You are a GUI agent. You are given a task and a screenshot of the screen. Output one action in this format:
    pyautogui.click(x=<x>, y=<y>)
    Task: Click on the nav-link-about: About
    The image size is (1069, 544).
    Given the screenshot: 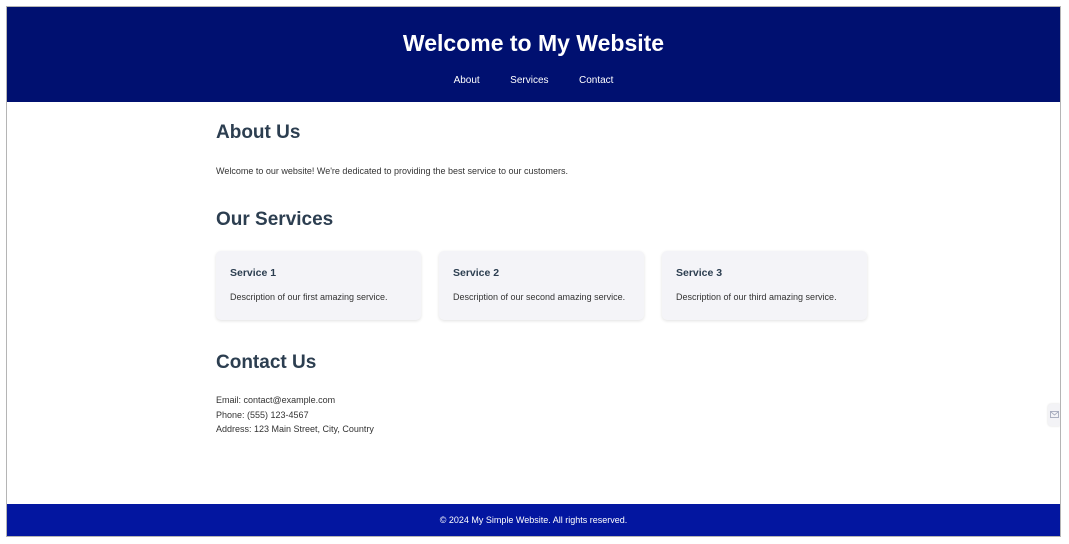 What is the action you would take?
    pyautogui.click(x=467, y=80)
    